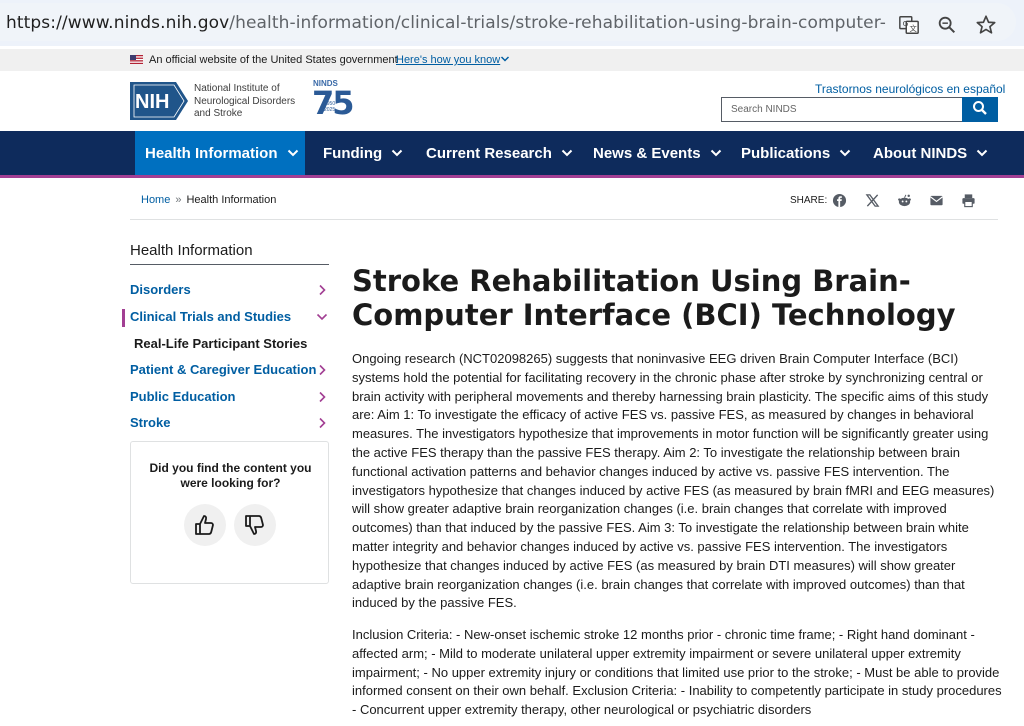 This screenshot has width=1024, height=726. Describe the element at coordinates (920, 153) in the screenshot. I see `nav-label: About NINDS` at that location.